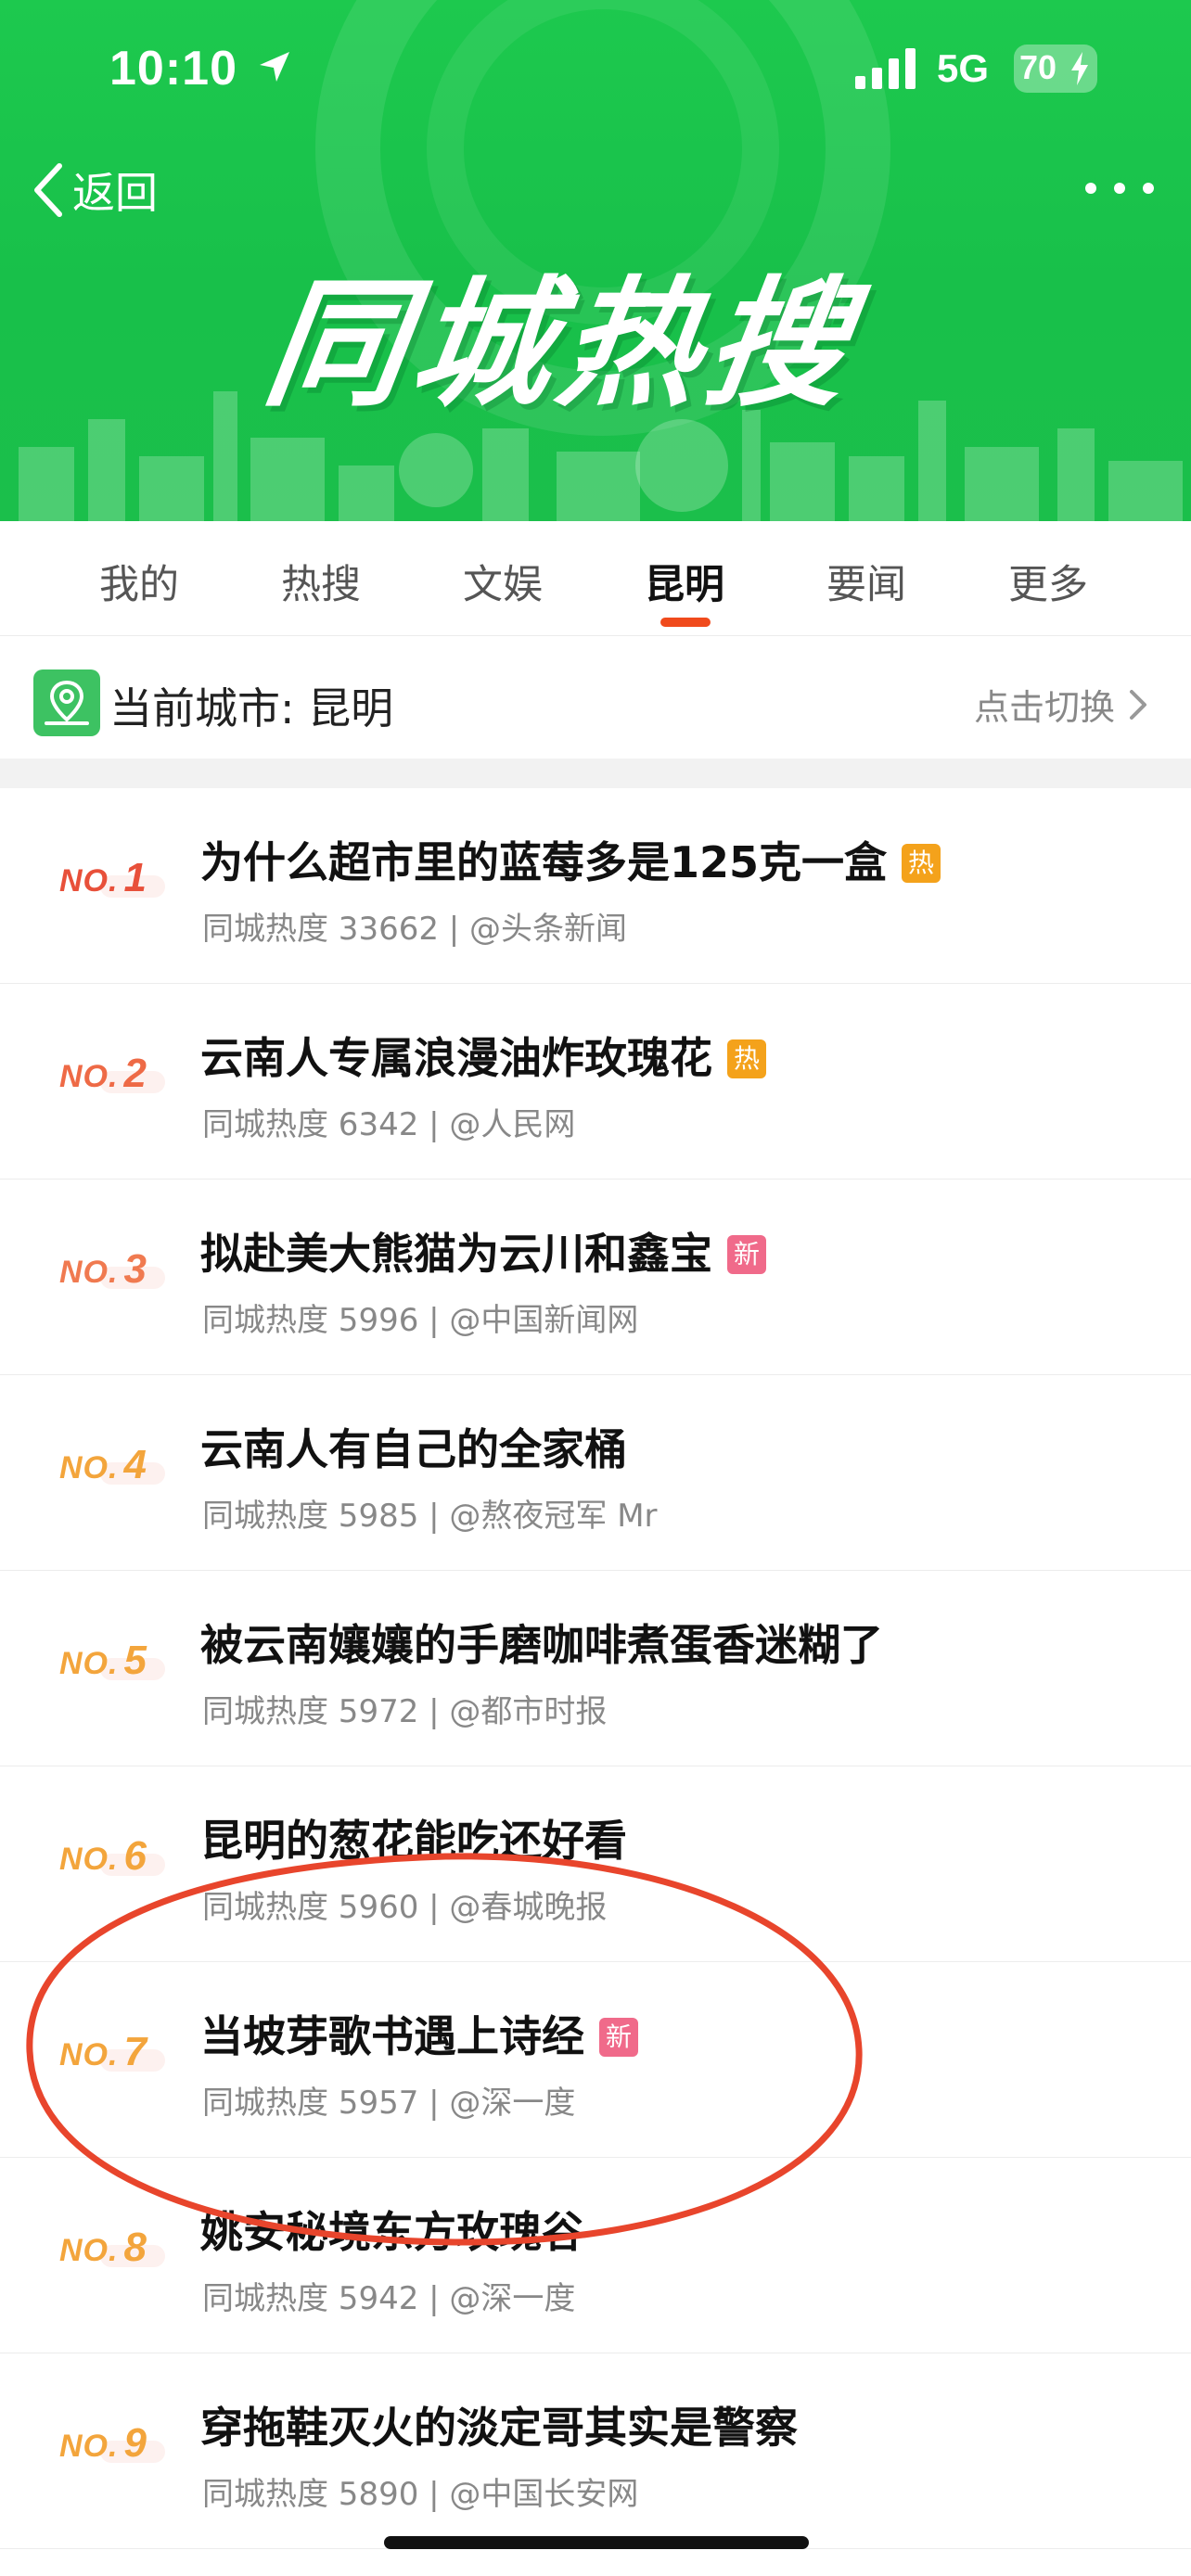 The image size is (1191, 2576). What do you see at coordinates (456, 1254) in the screenshot?
I see `item-title: 拟赴美大熊猫为云川和鑫宝` at bounding box center [456, 1254].